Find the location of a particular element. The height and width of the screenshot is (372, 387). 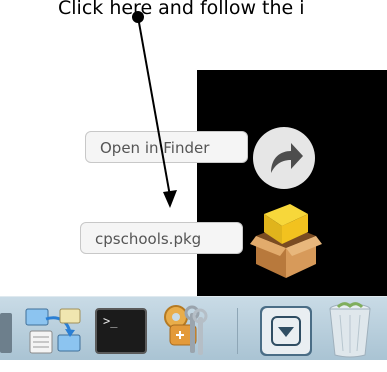

share-arrow-icon is located at coordinates (284, 158).